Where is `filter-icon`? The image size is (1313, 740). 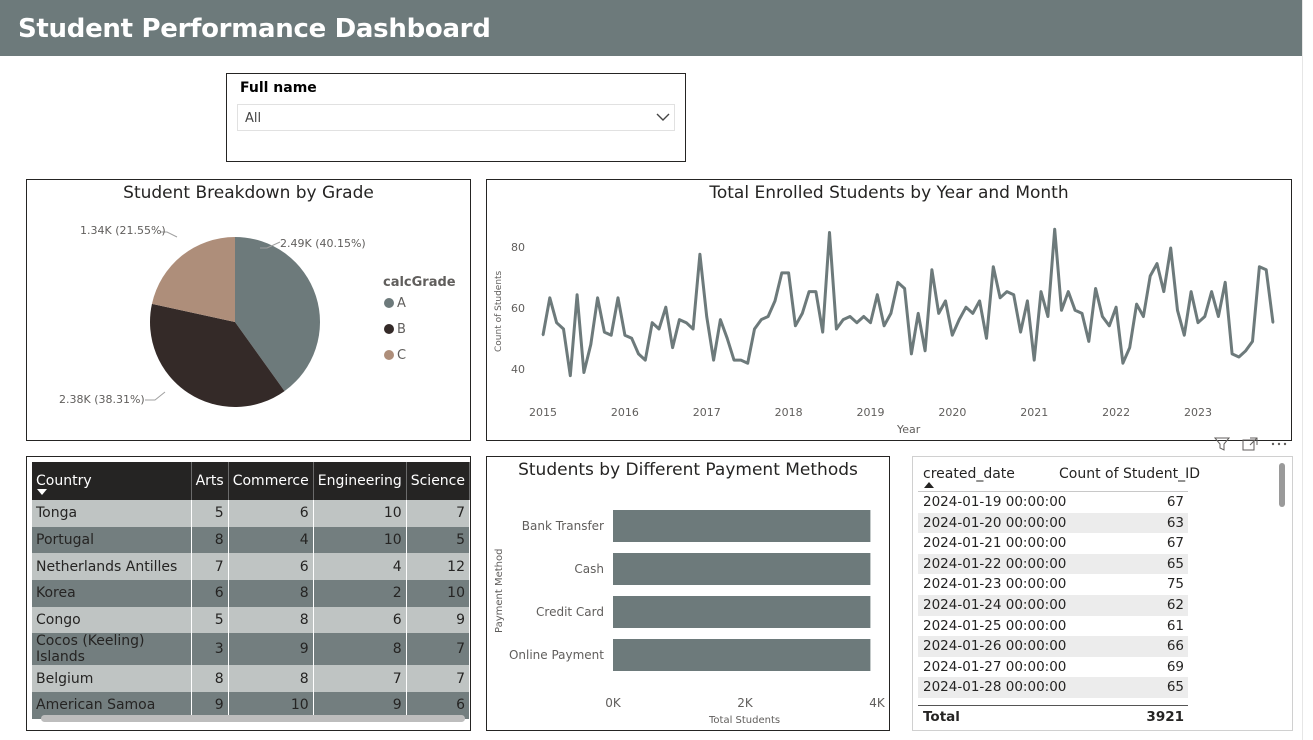
filter-icon is located at coordinates (1222, 444).